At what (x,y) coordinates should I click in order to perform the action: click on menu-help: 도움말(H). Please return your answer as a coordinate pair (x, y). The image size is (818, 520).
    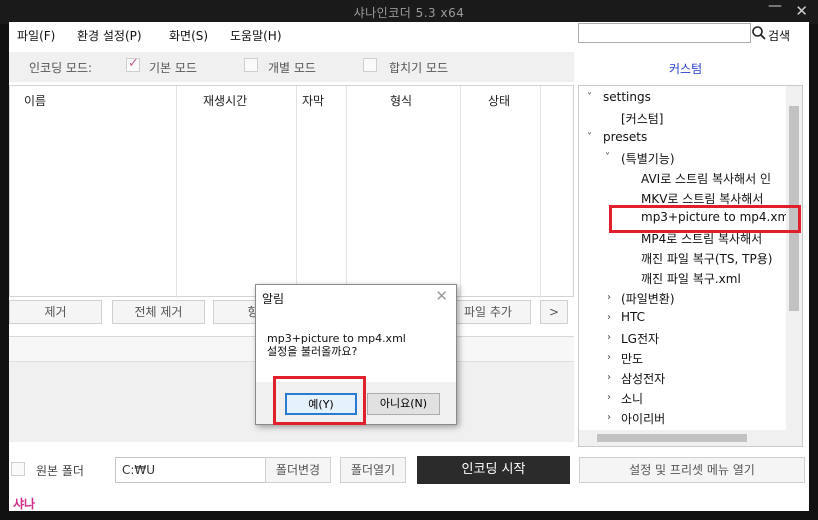
    Looking at the image, I should click on (256, 35).